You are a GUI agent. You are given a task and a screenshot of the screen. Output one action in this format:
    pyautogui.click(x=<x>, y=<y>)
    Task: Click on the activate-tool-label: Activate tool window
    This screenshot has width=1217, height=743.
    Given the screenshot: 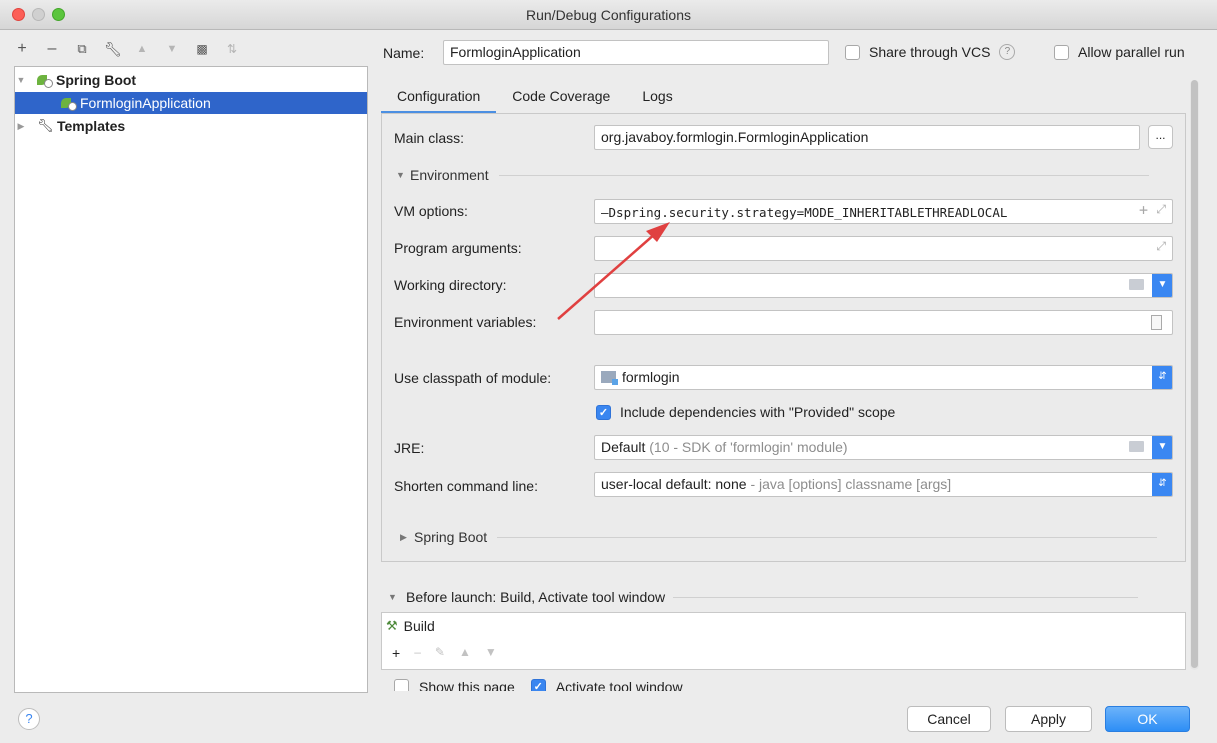 What is the action you would take?
    pyautogui.click(x=619, y=685)
    